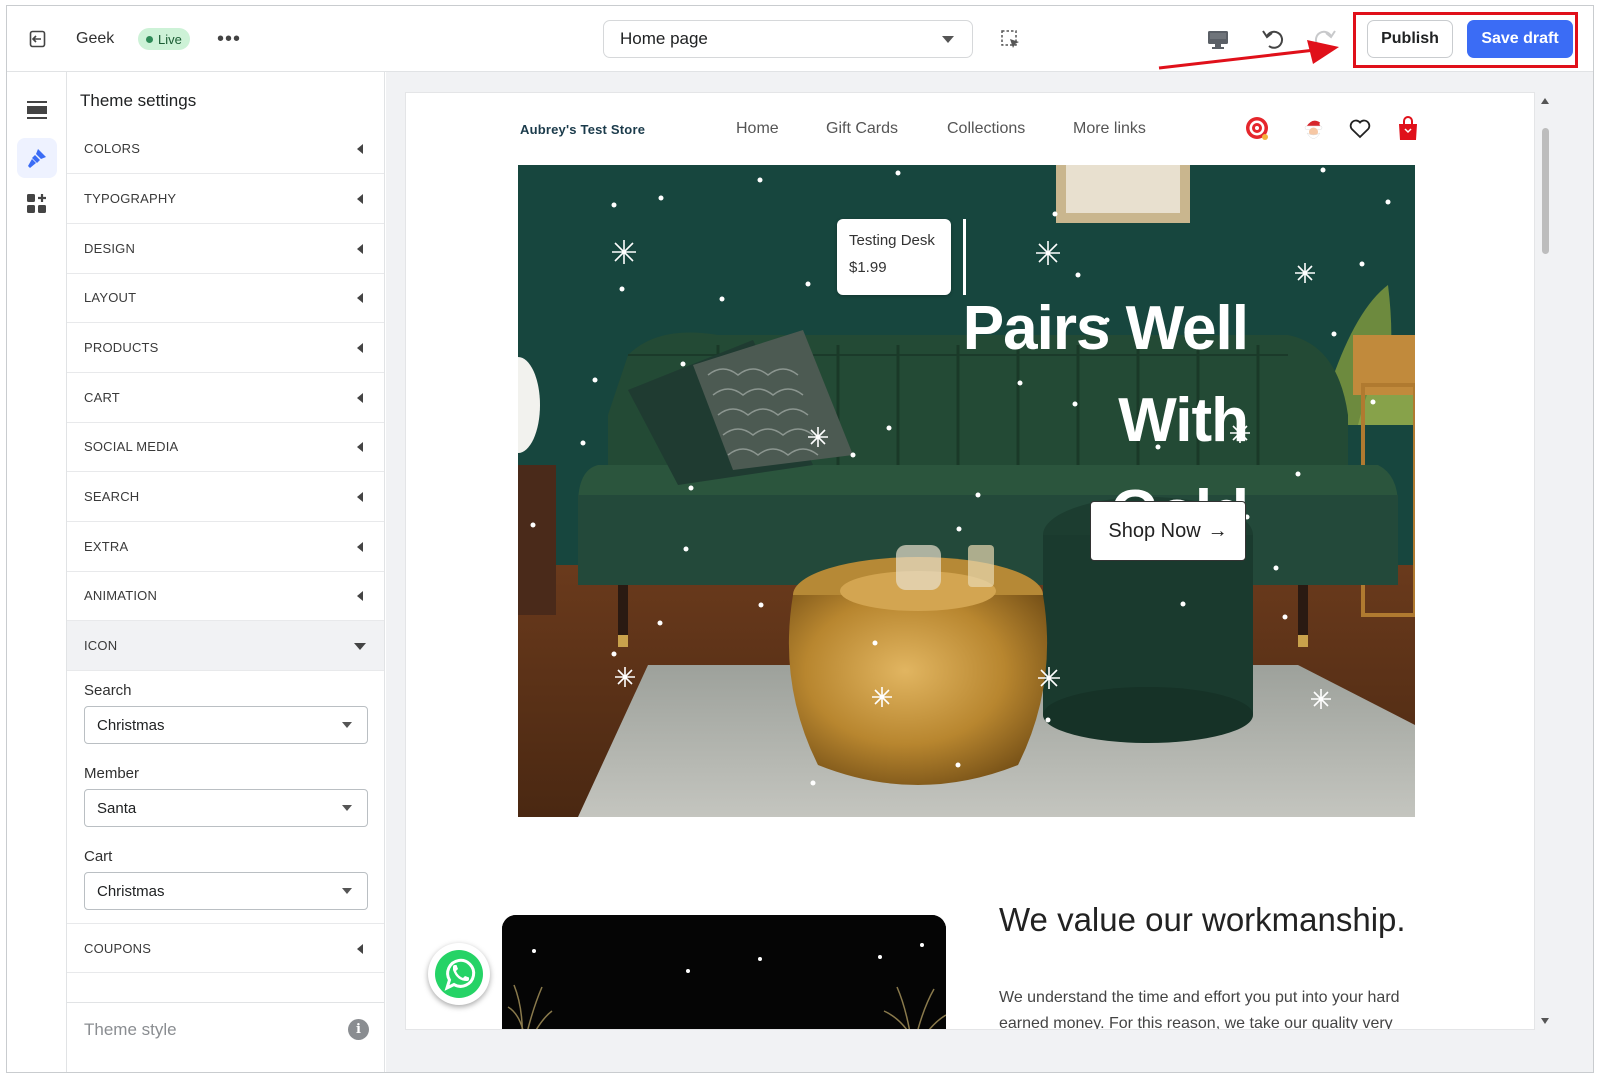 The width and height of the screenshot is (1600, 1079). I want to click on scroll-thumb, so click(1545, 191).